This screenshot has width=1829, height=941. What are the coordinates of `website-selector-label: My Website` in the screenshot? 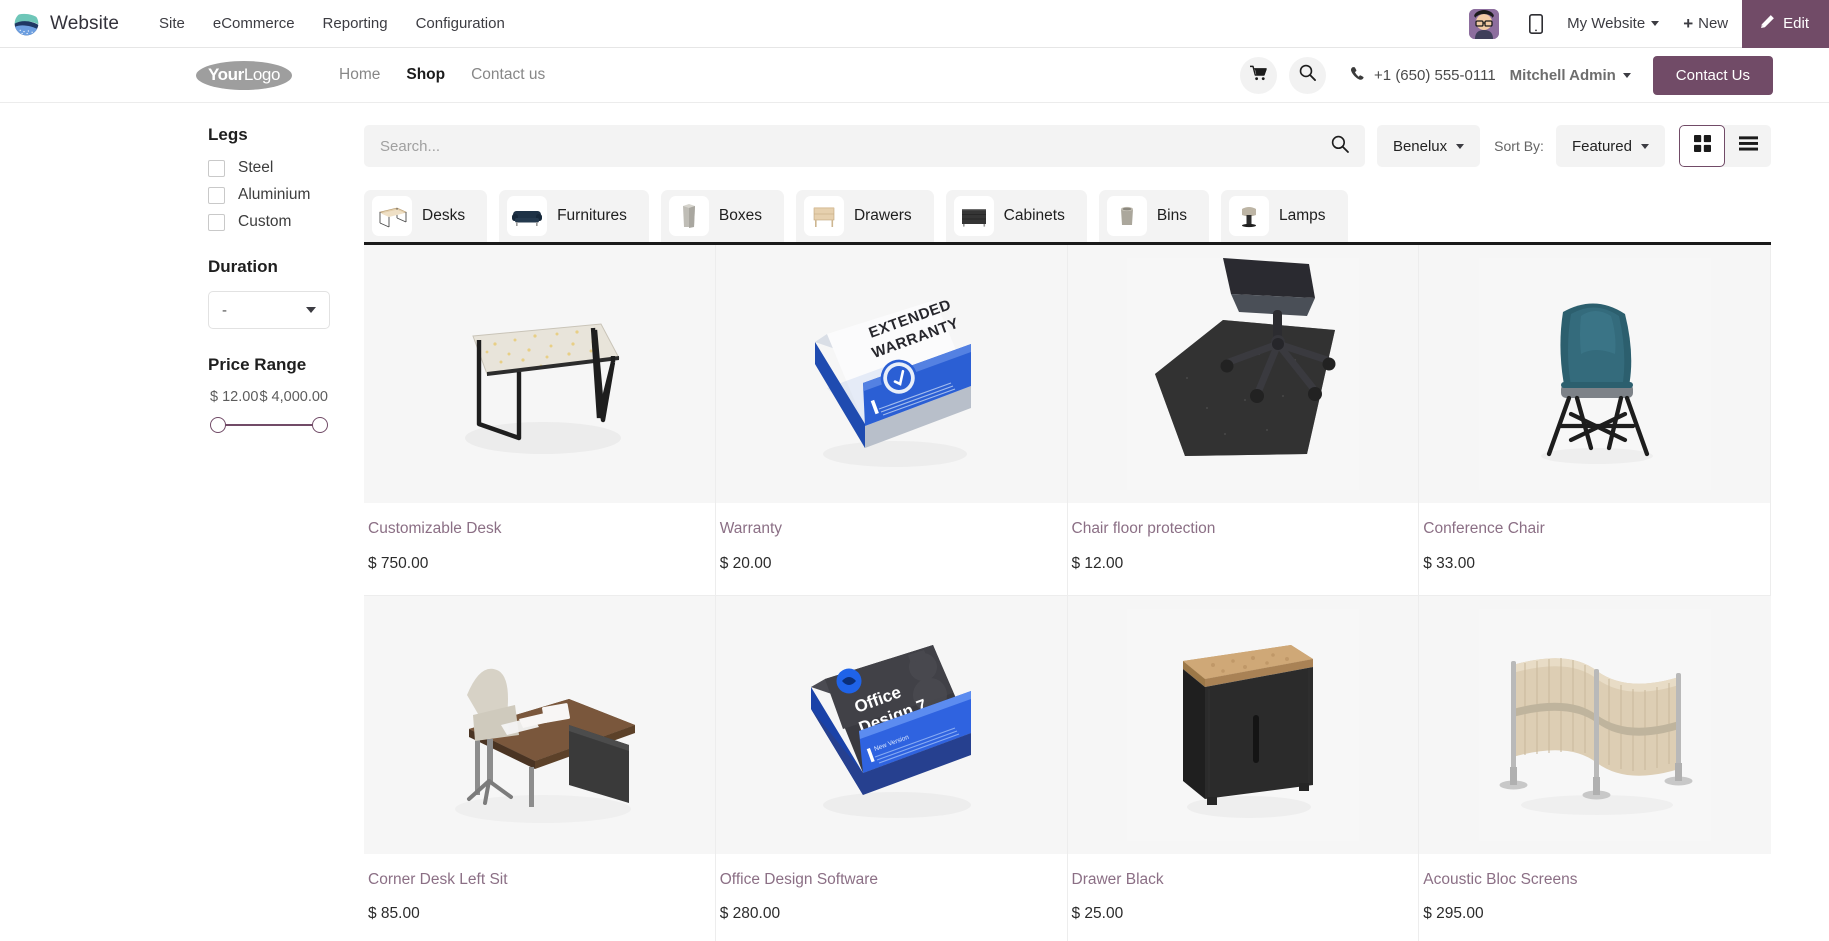 It's located at (1606, 23).